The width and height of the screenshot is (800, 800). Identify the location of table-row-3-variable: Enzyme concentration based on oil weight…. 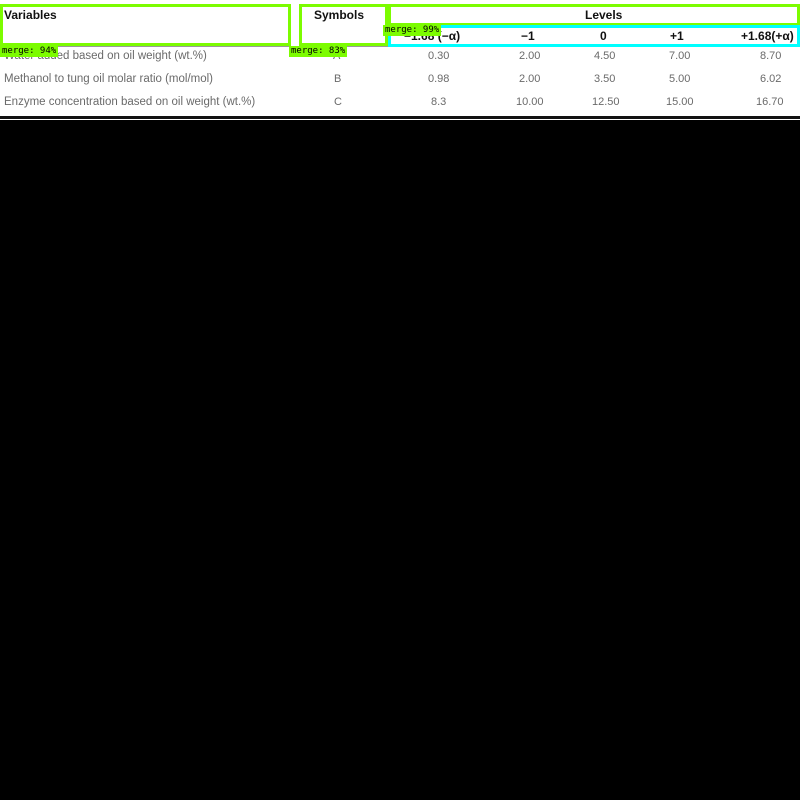
(130, 102).